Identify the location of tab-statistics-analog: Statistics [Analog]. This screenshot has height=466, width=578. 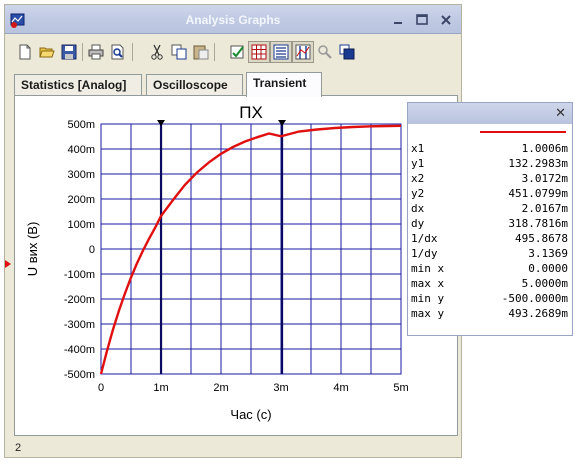
(78, 85).